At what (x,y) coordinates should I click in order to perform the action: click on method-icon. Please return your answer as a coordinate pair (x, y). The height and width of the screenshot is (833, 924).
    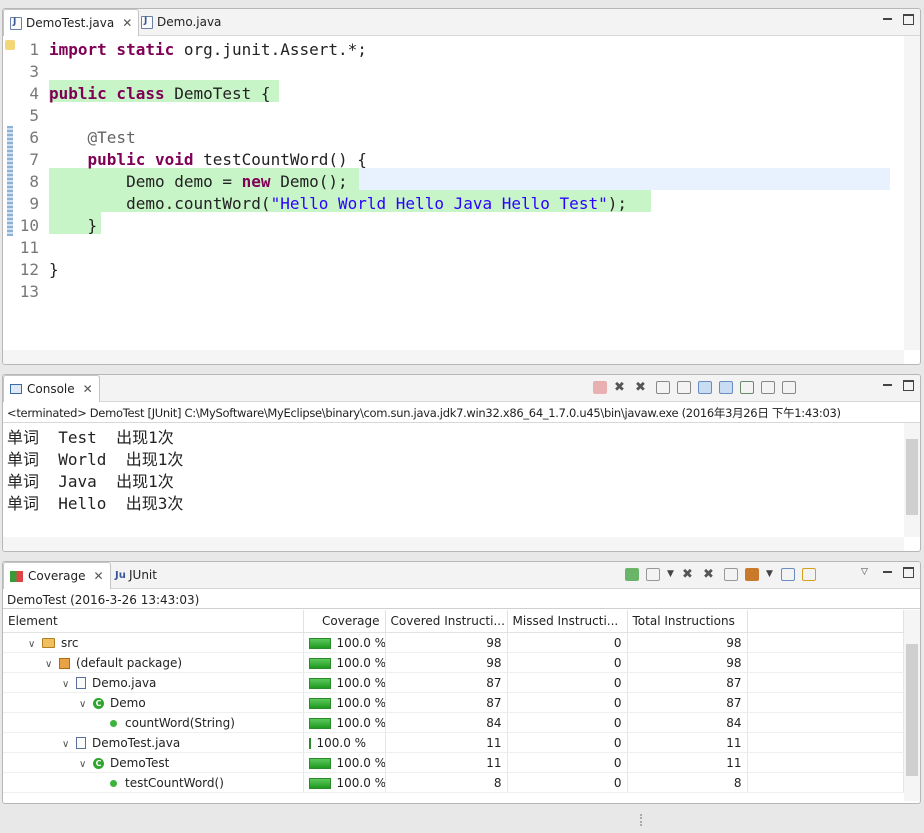
    Looking at the image, I should click on (113, 783).